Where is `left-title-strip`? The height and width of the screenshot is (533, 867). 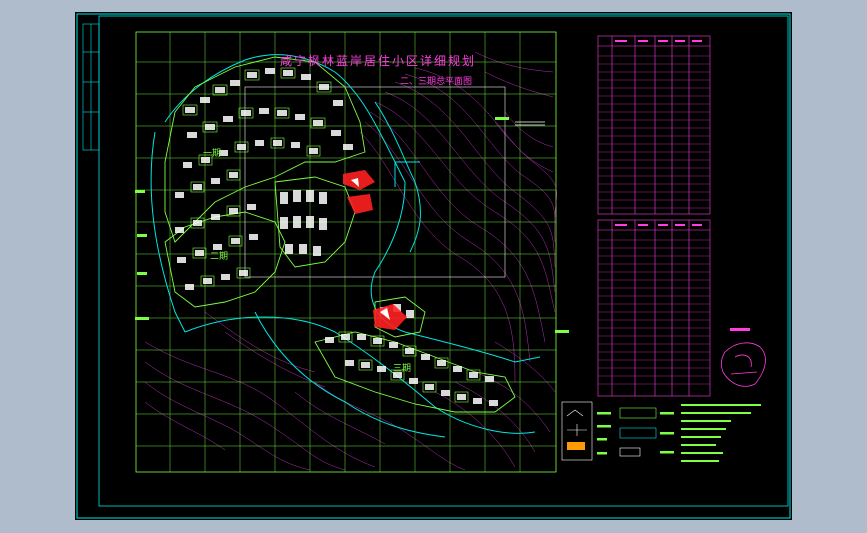 left-title-strip is located at coordinates (91, 87).